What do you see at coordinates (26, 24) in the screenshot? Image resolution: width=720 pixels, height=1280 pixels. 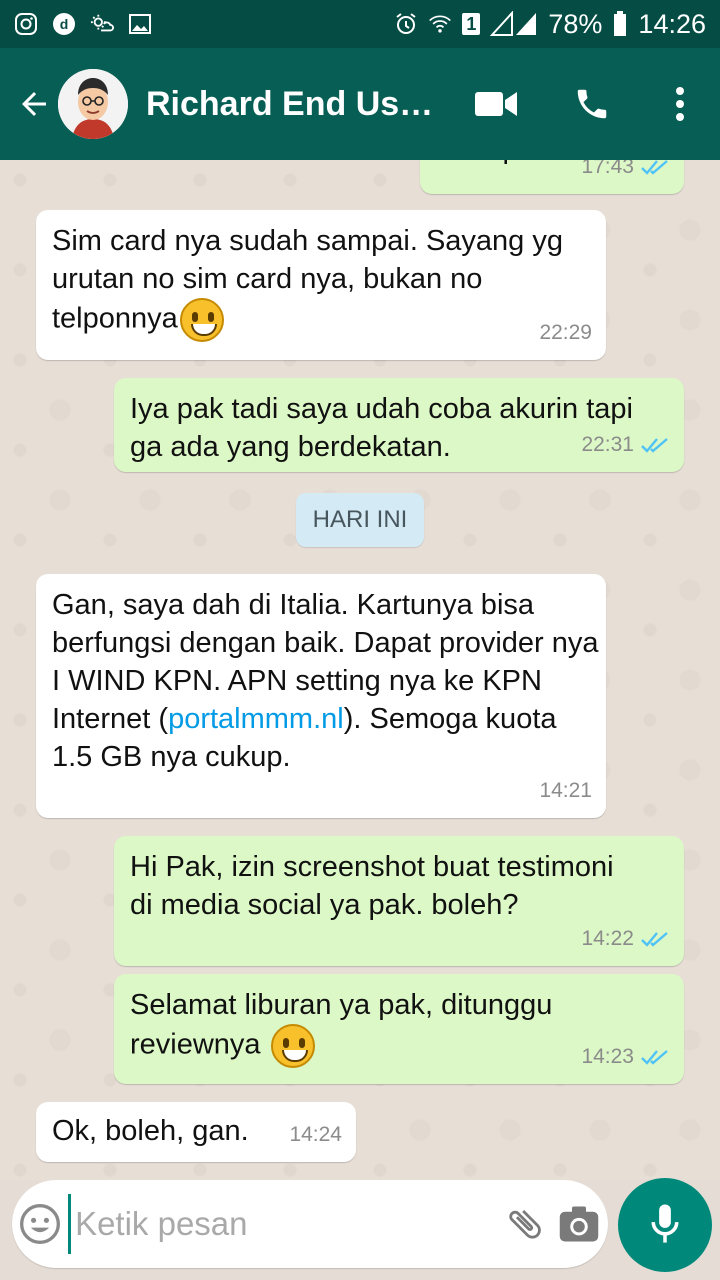 I see `instagram-icon` at bounding box center [26, 24].